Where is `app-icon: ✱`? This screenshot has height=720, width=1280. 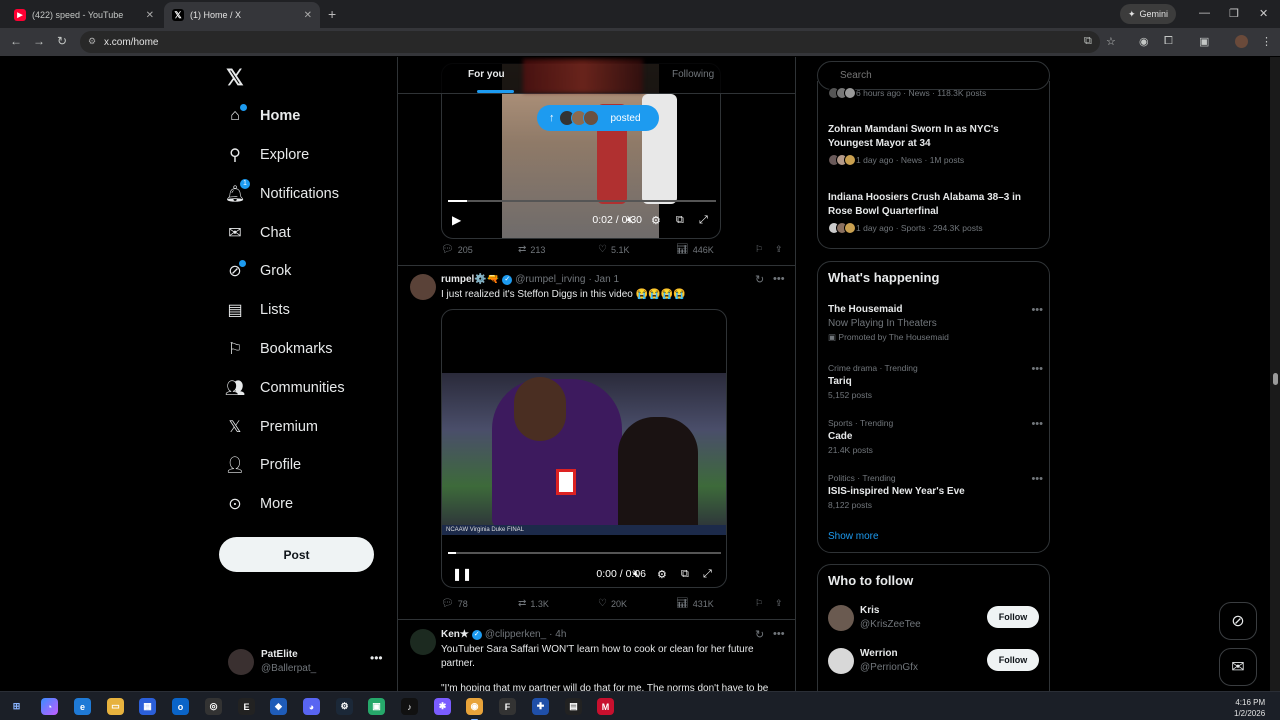 app-icon: ✱ is located at coordinates (442, 706).